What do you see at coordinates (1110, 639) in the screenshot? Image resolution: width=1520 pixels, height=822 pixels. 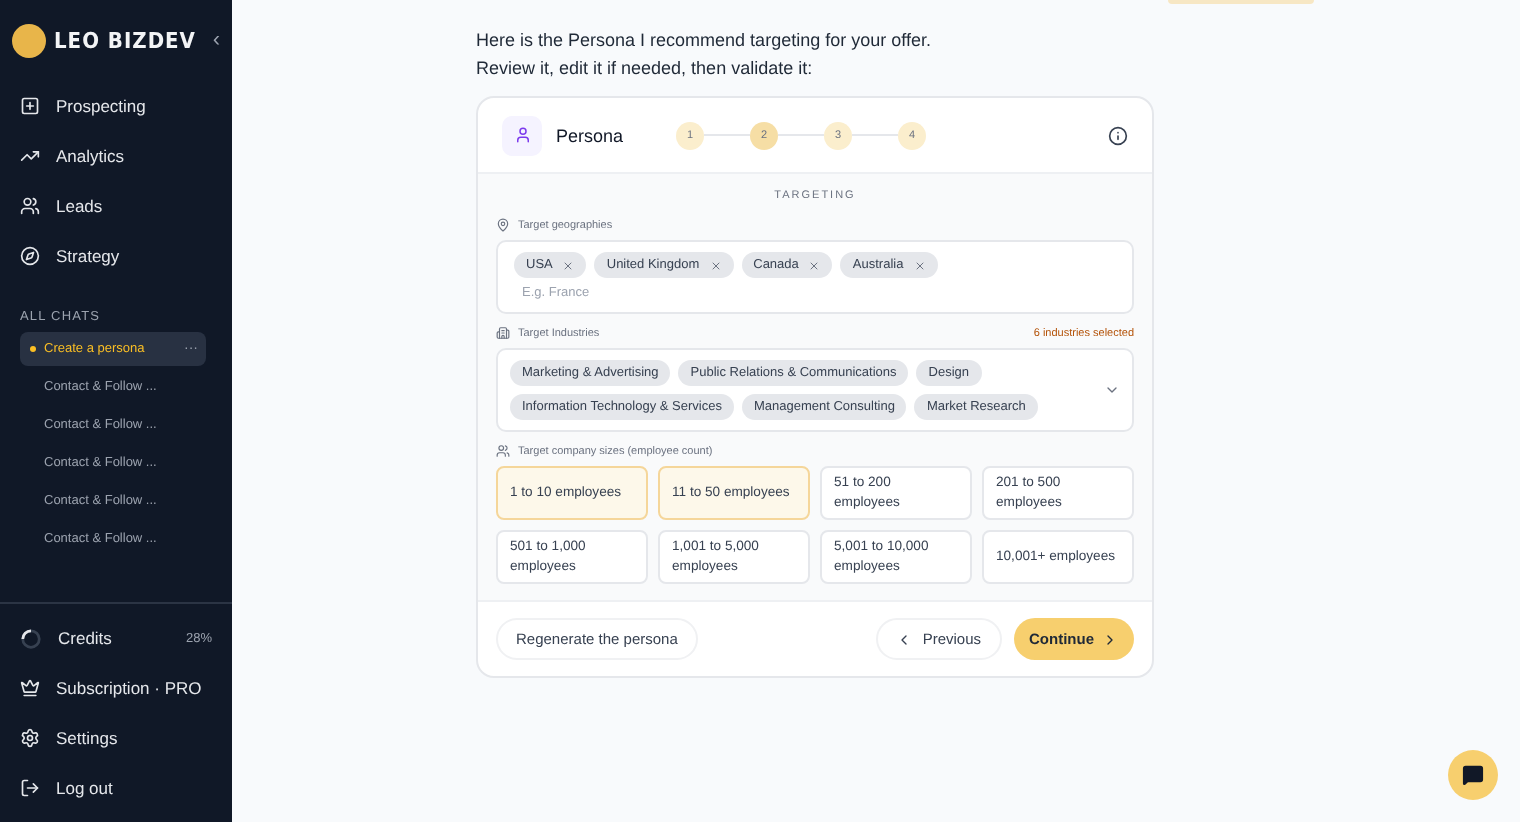 I see `chevron-right-icon` at bounding box center [1110, 639].